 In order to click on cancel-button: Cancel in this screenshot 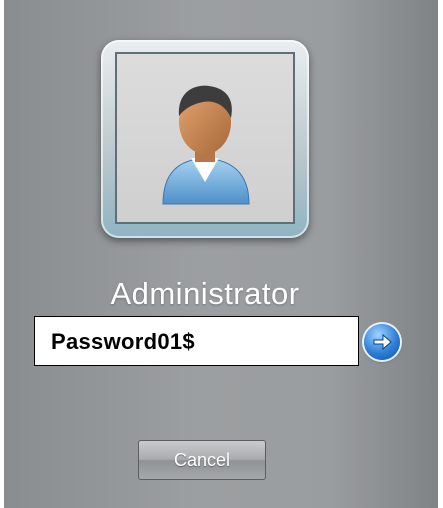, I will do `click(202, 460)`.